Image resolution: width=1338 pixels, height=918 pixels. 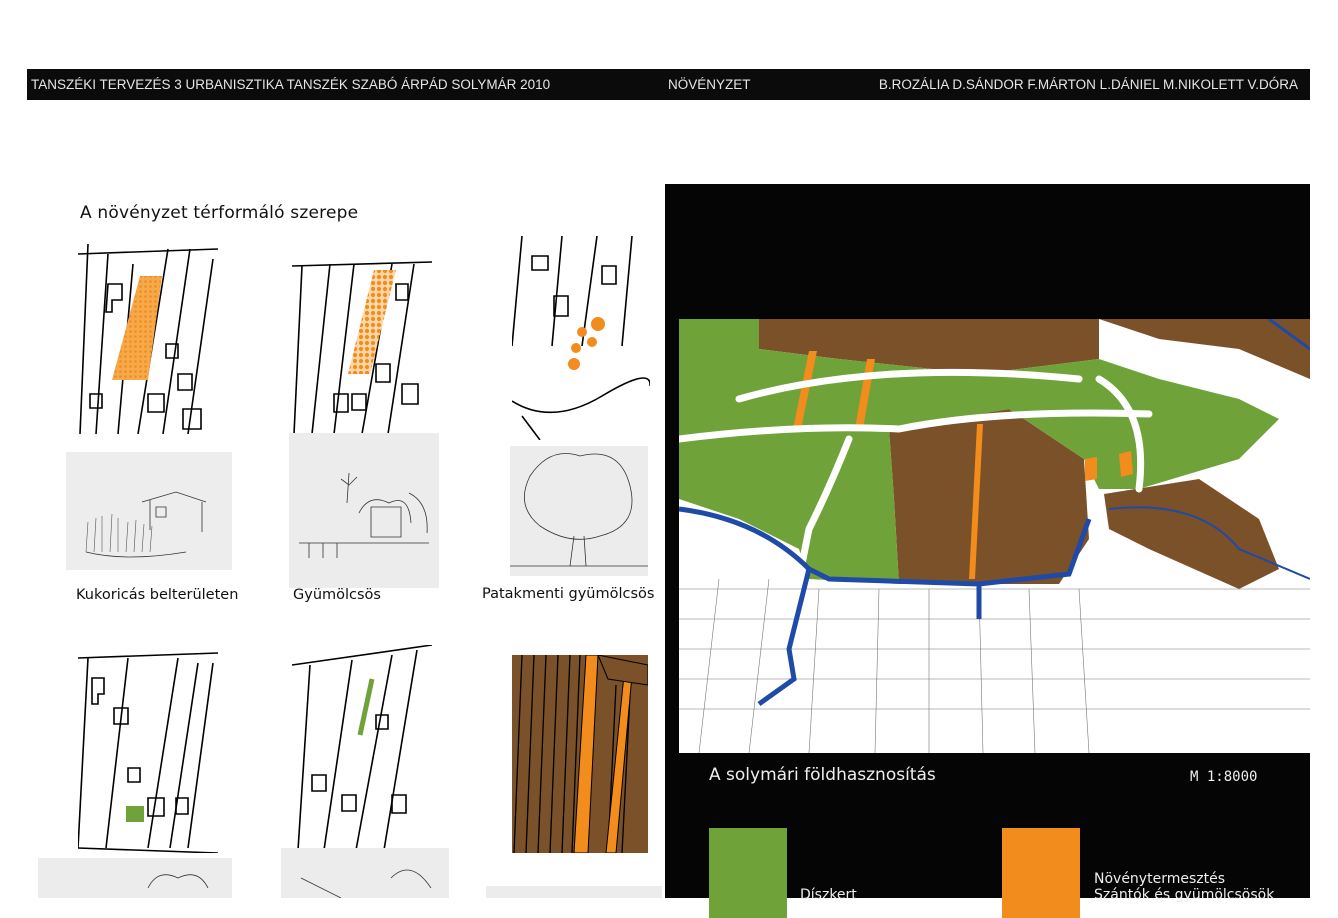 I want to click on caption-cornfield: Kukoricás belterületen, so click(x=157, y=595).